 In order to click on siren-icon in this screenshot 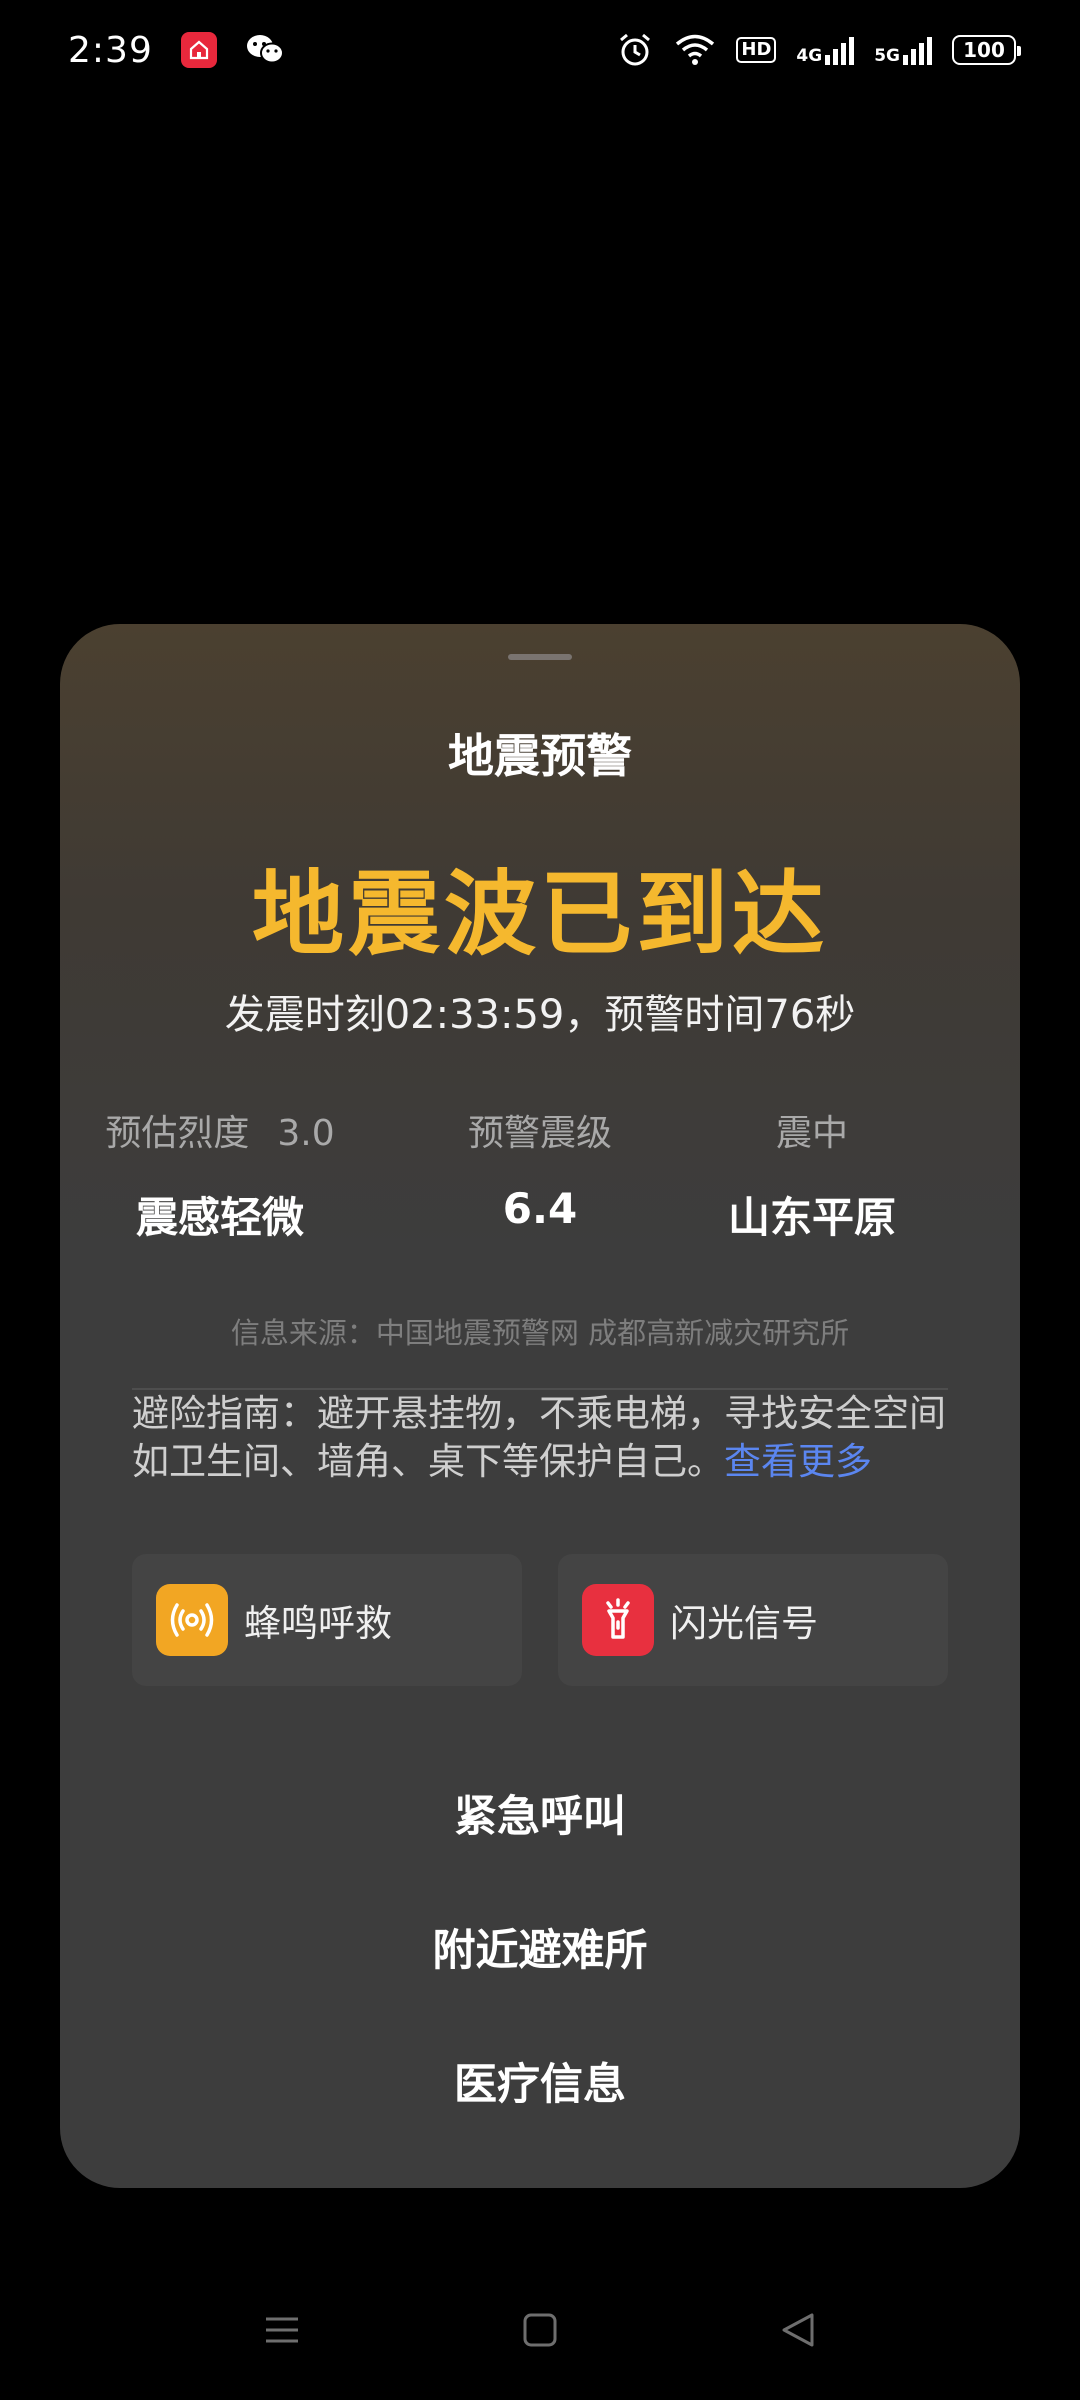, I will do `click(192, 1620)`.